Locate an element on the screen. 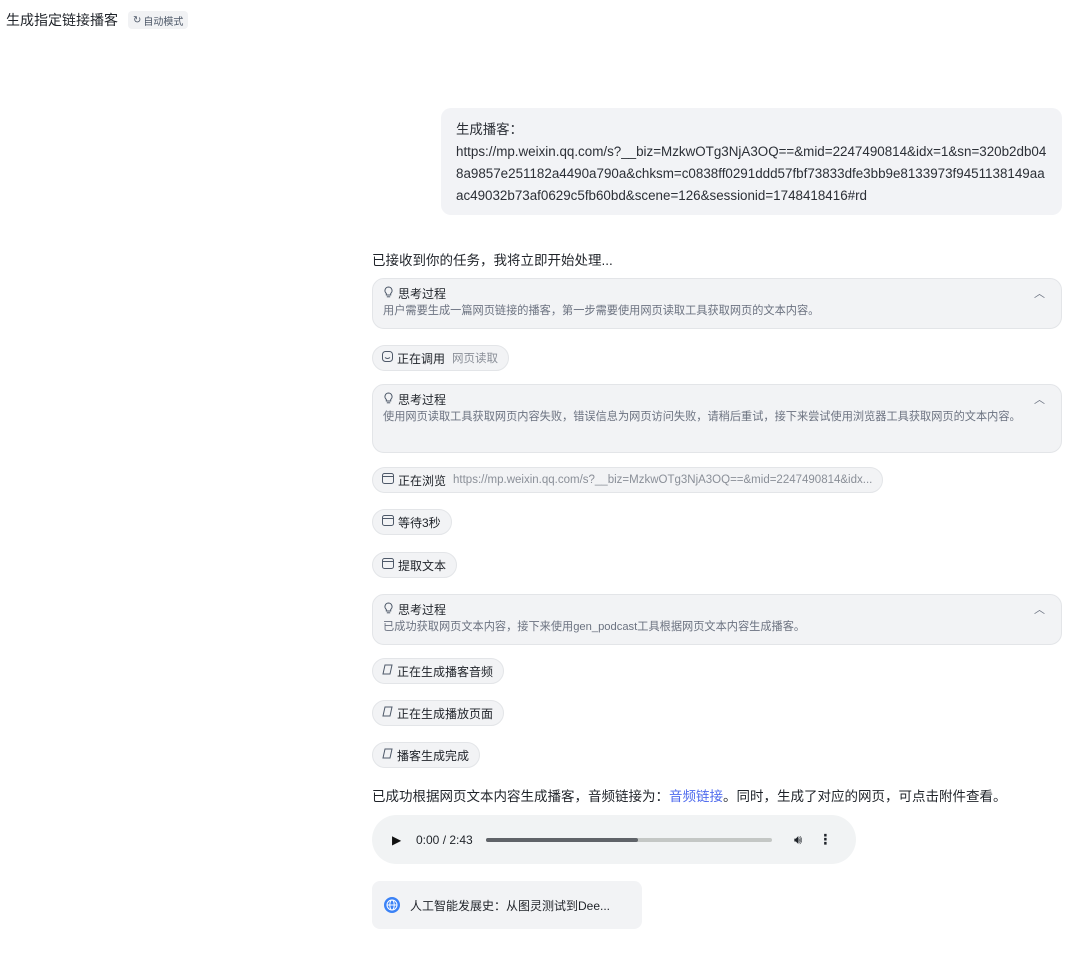  volume-icon: 🔊︎ is located at coordinates (798, 840).